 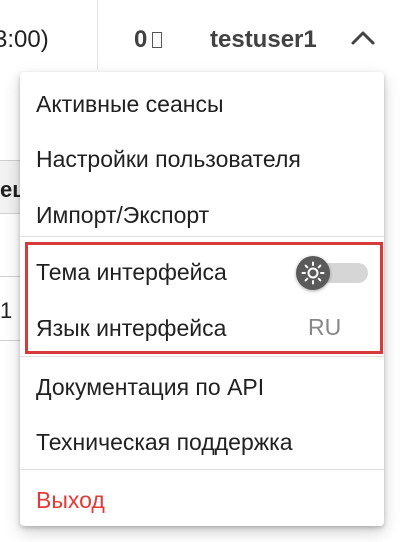 I want to click on menu-item-label: Выход, so click(x=70, y=499).